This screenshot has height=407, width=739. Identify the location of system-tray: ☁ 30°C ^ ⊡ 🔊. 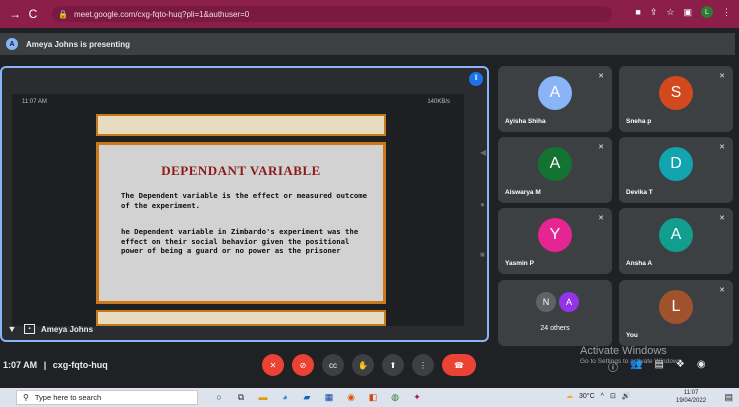
(598, 396).